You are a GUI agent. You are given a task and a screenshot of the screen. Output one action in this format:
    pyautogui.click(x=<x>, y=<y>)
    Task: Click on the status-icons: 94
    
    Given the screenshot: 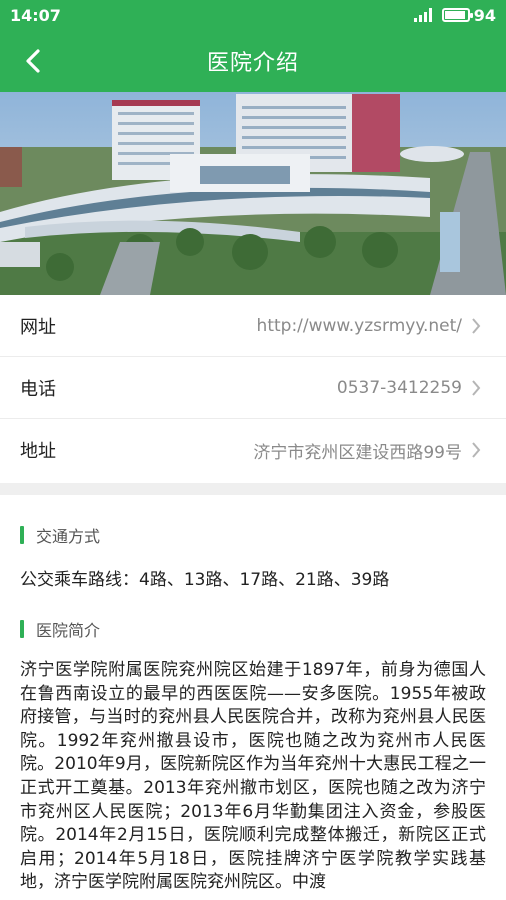 What is the action you would take?
    pyautogui.click(x=454, y=15)
    